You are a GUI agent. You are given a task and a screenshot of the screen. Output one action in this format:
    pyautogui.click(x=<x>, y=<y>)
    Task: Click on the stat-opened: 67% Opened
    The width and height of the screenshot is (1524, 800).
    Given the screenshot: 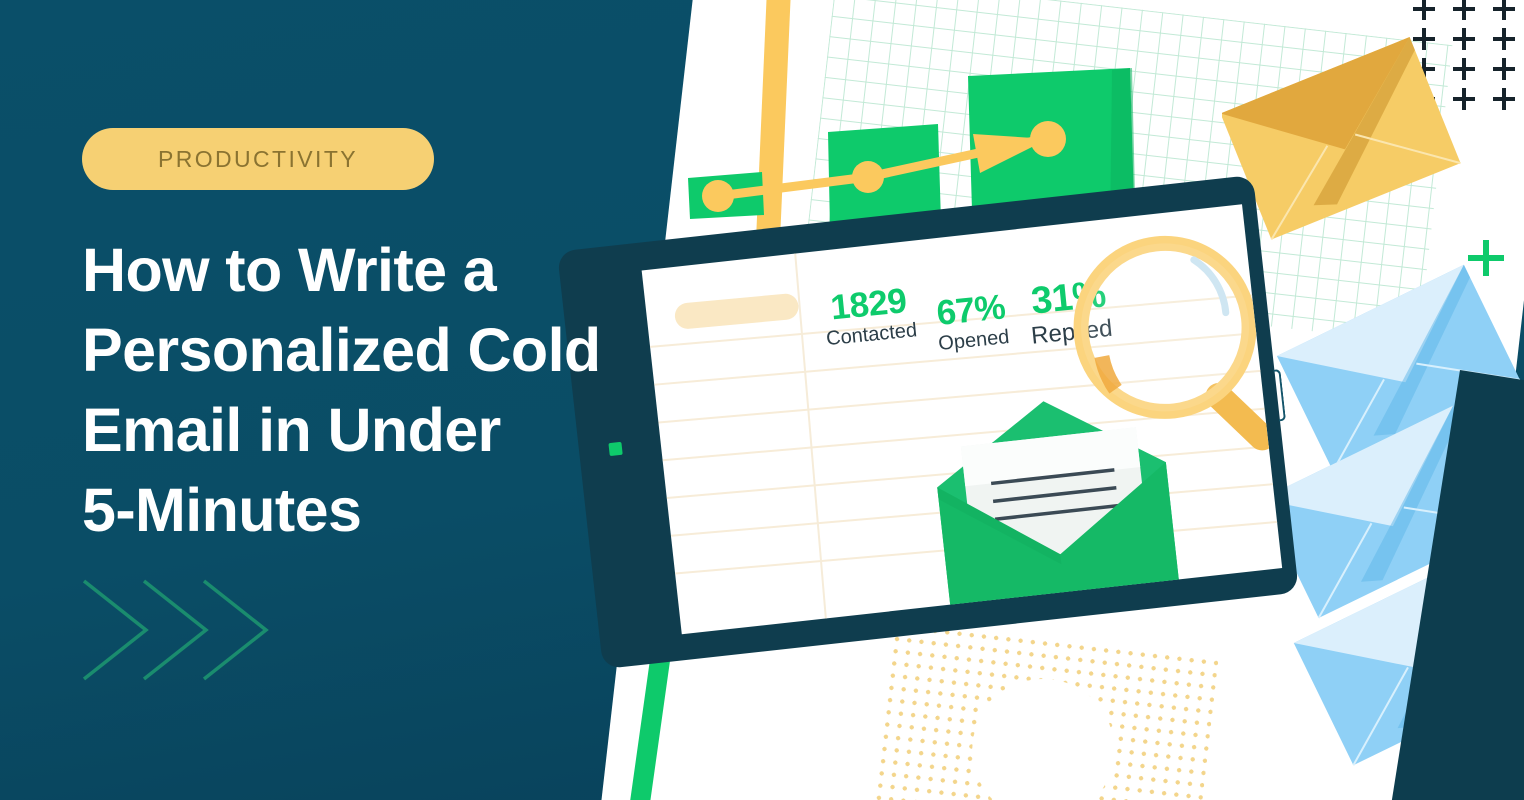 What is the action you would take?
    pyautogui.click(x=972, y=321)
    